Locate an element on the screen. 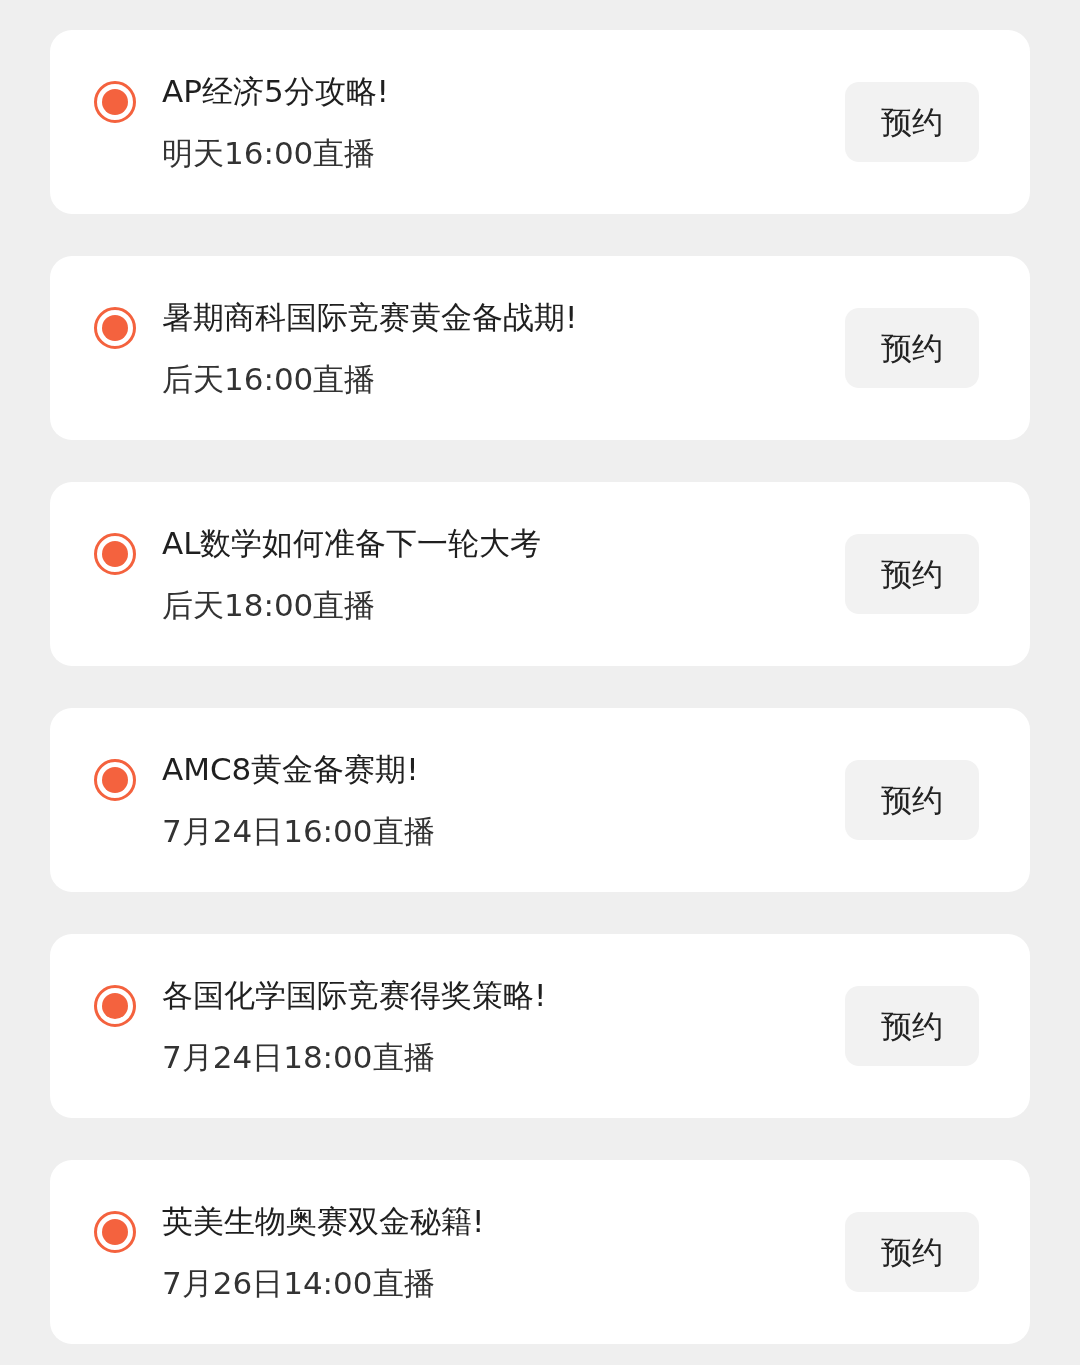  event-time: 后天16:00直播 is located at coordinates (269, 379).